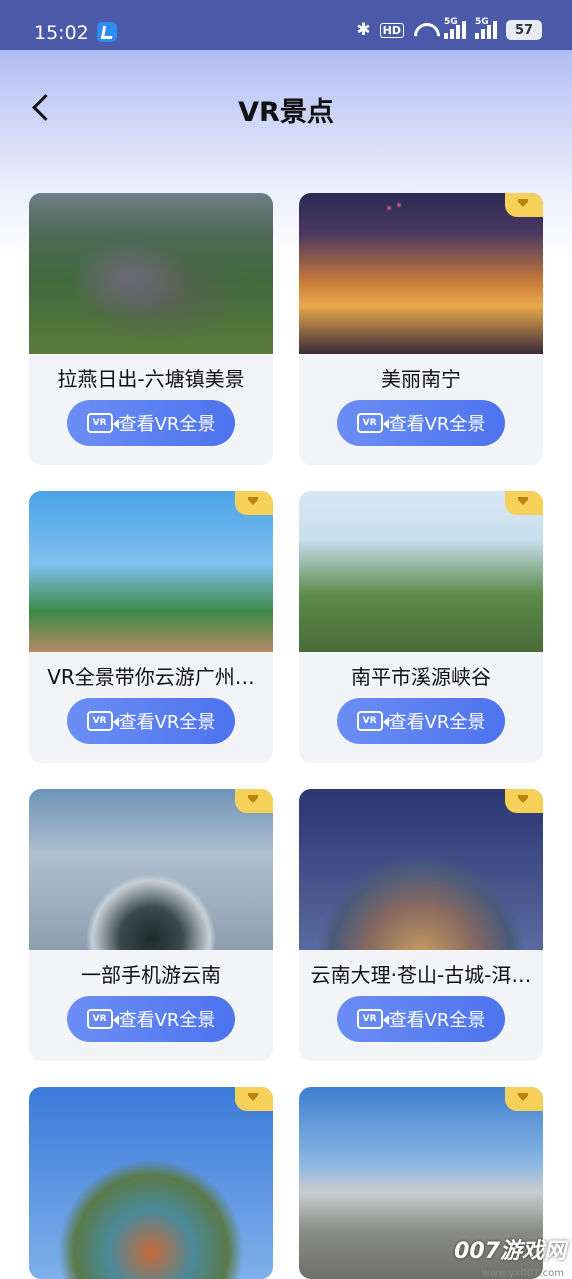  I want to click on status-icons: ✱ HD 5G 5G 57, so click(449, 28).